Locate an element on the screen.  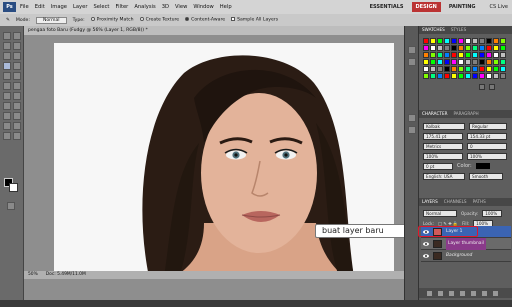
cs-live-link: CS Live is located at coordinates (496, 7).